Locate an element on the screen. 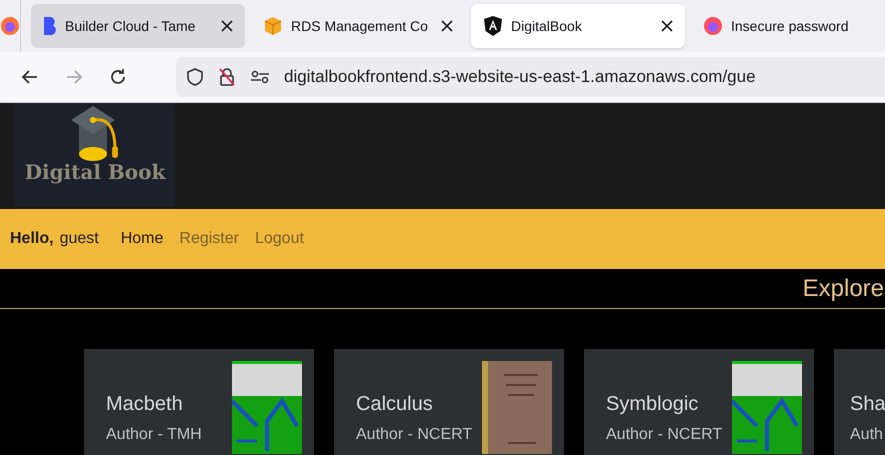 This screenshot has height=455, width=885. book-title: Macbeth is located at coordinates (145, 404).